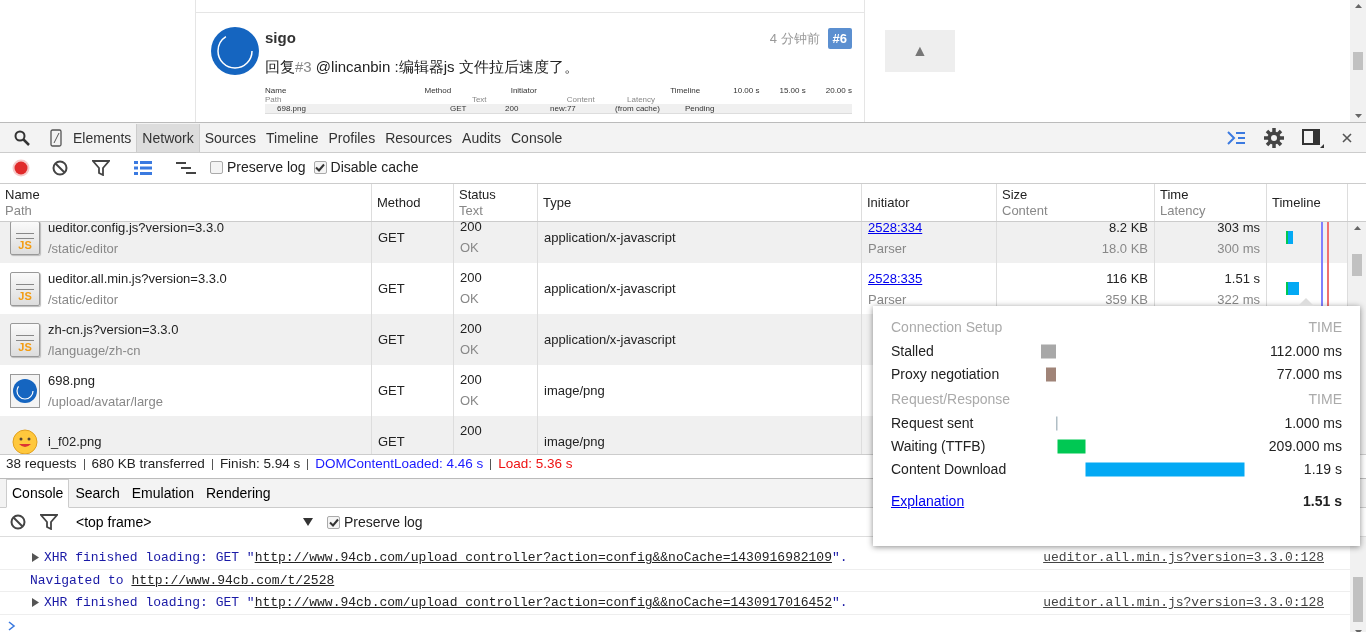 The height and width of the screenshot is (632, 1366). What do you see at coordinates (1183, 210) in the screenshot?
I see `column-subtitle: Latency` at bounding box center [1183, 210].